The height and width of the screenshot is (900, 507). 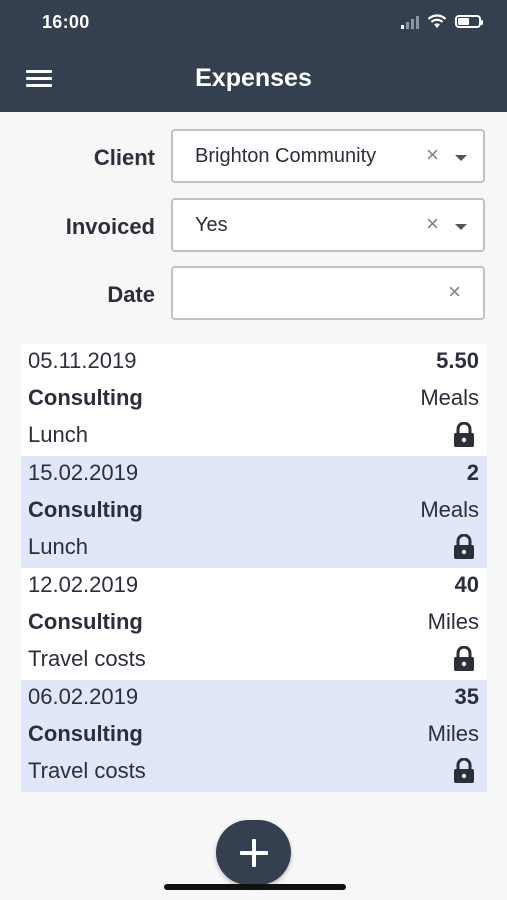 I want to click on invoiced-label: Invoiced, so click(x=110, y=226).